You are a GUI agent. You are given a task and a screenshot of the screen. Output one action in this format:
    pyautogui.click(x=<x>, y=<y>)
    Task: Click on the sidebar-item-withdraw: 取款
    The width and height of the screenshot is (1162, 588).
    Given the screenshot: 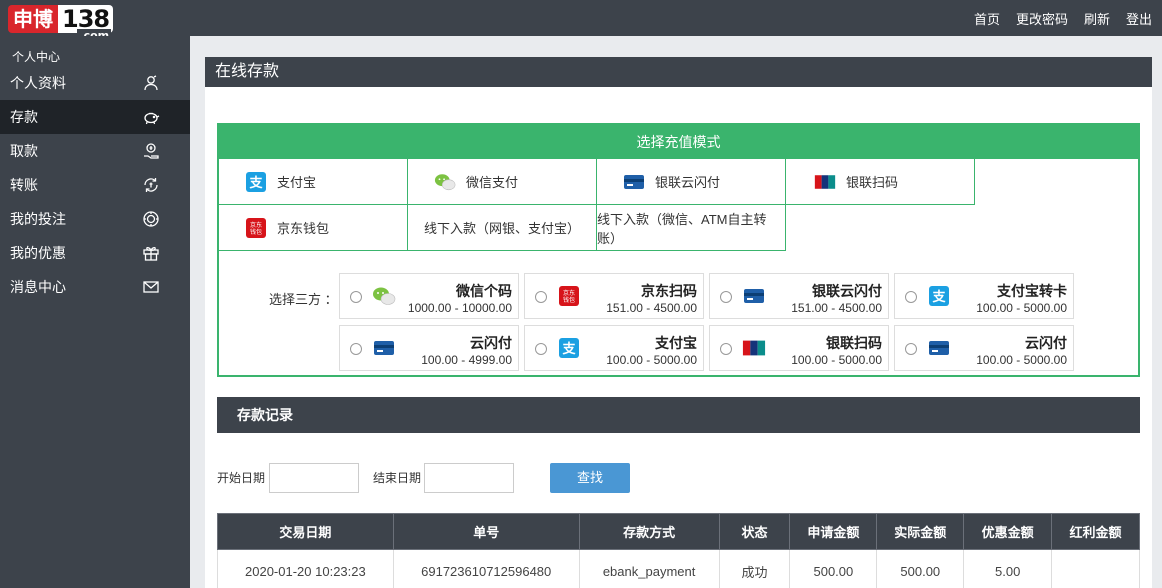 What is the action you would take?
    pyautogui.click(x=95, y=151)
    